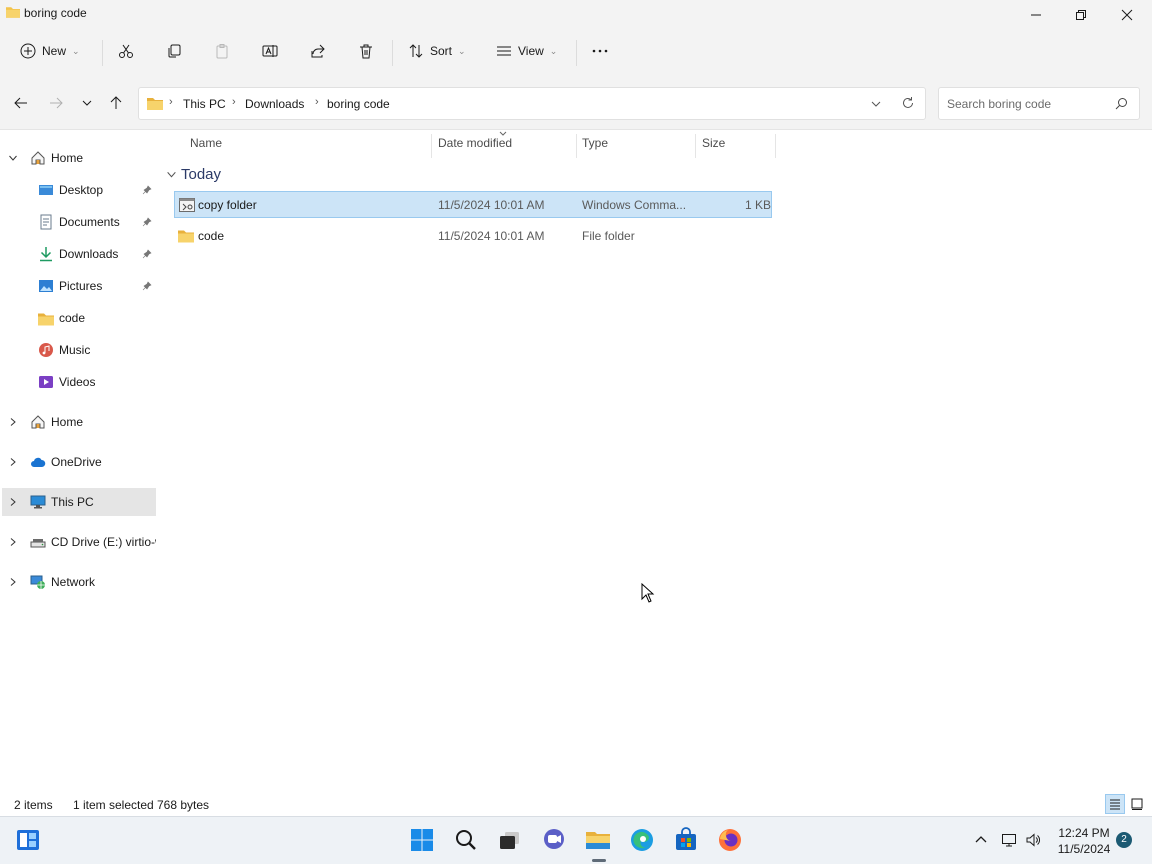 This screenshot has height=864, width=1152. I want to click on store-button, so click(686, 840).